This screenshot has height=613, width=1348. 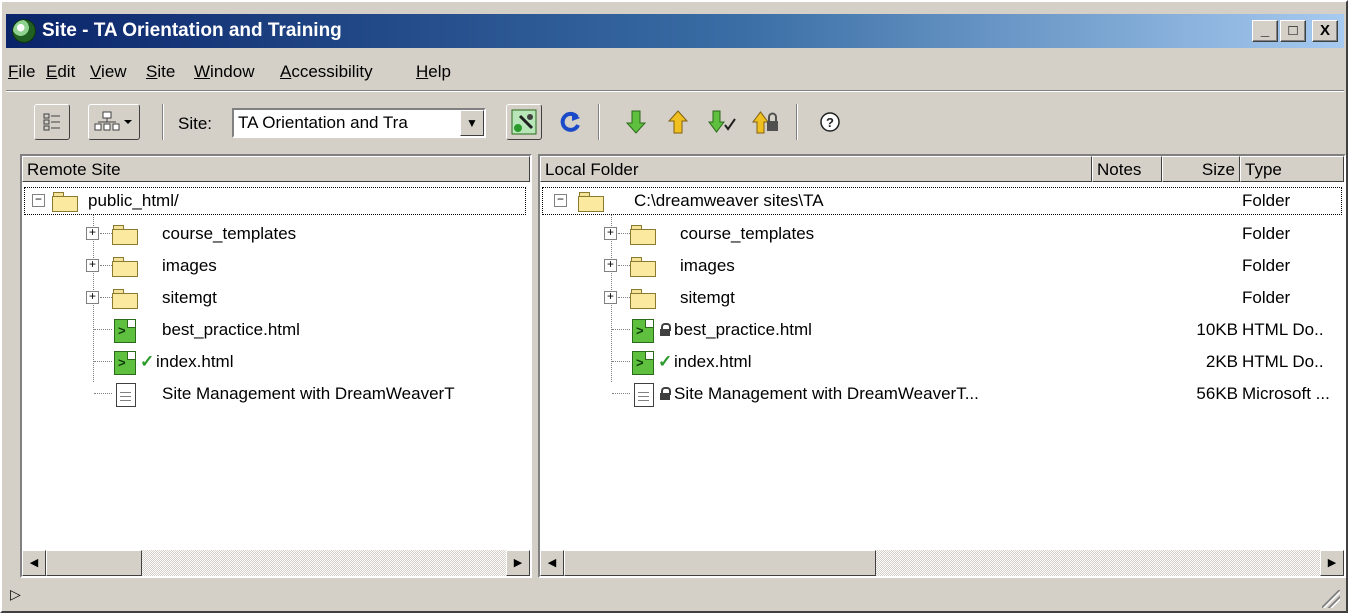 I want to click on remote-horizontal-scrollbar: ◀ ▶, so click(x=276, y=563).